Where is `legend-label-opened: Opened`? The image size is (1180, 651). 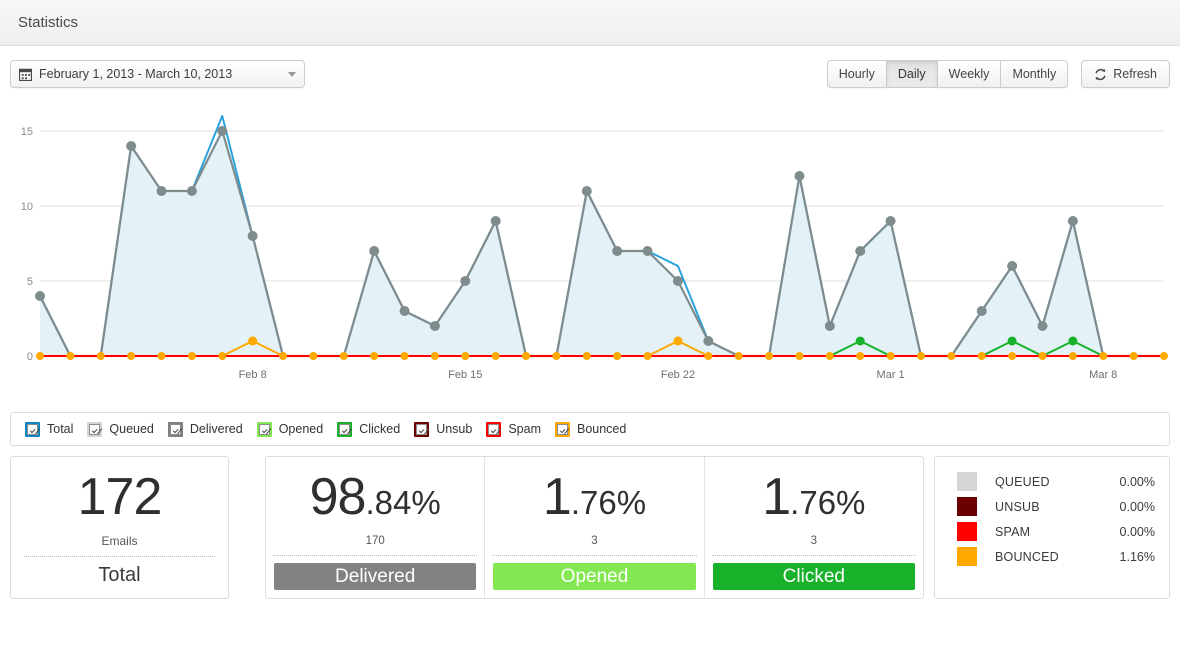
legend-label-opened: Opened is located at coordinates (301, 429).